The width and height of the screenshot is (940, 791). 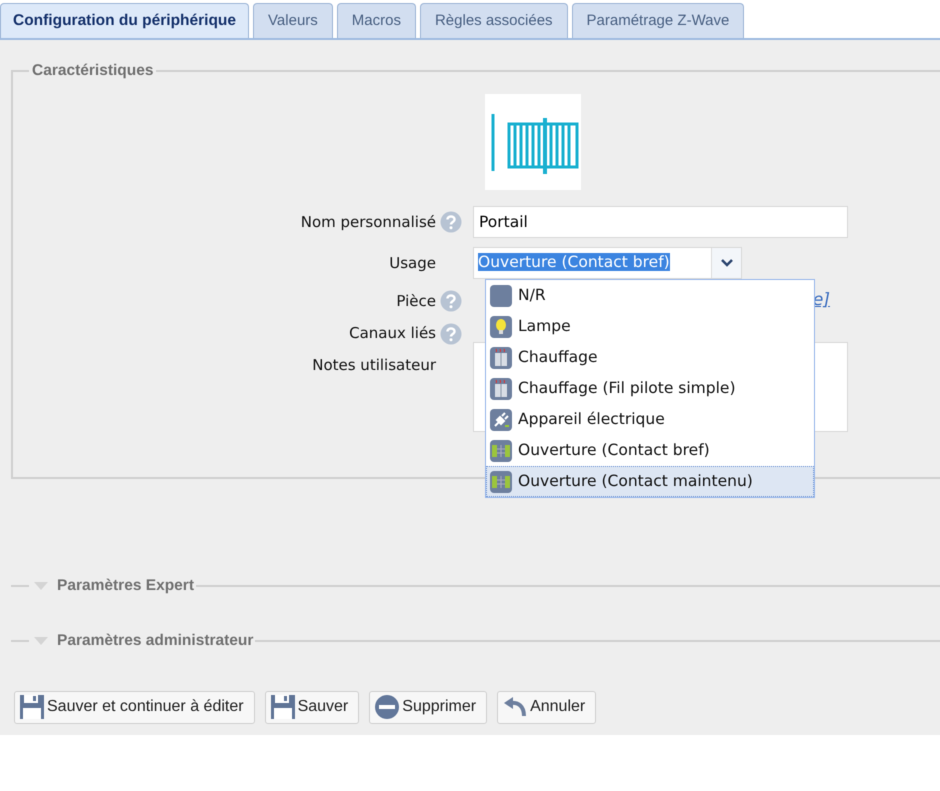 I want to click on field-label: Notes utilisateur, so click(x=374, y=365).